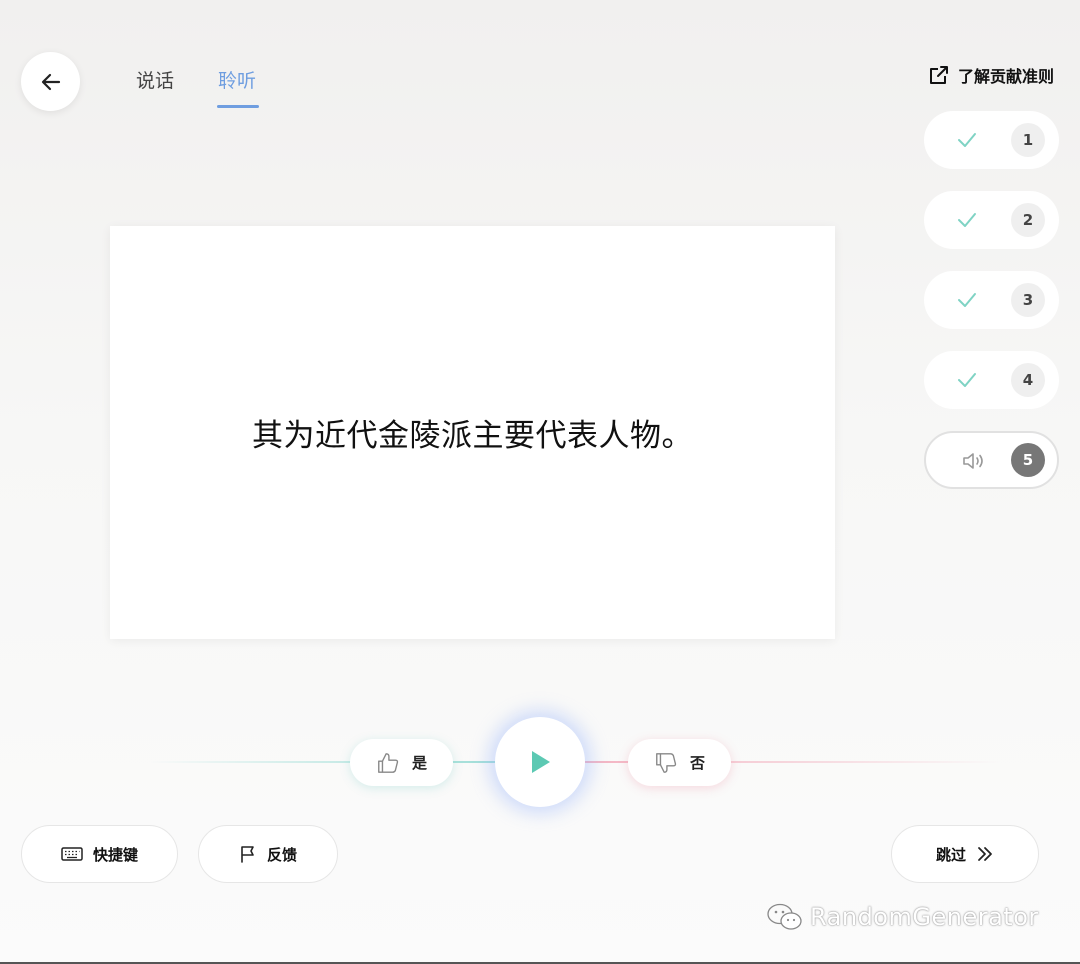  Describe the element at coordinates (1028, 380) in the screenshot. I see `progress-number: 4` at that location.